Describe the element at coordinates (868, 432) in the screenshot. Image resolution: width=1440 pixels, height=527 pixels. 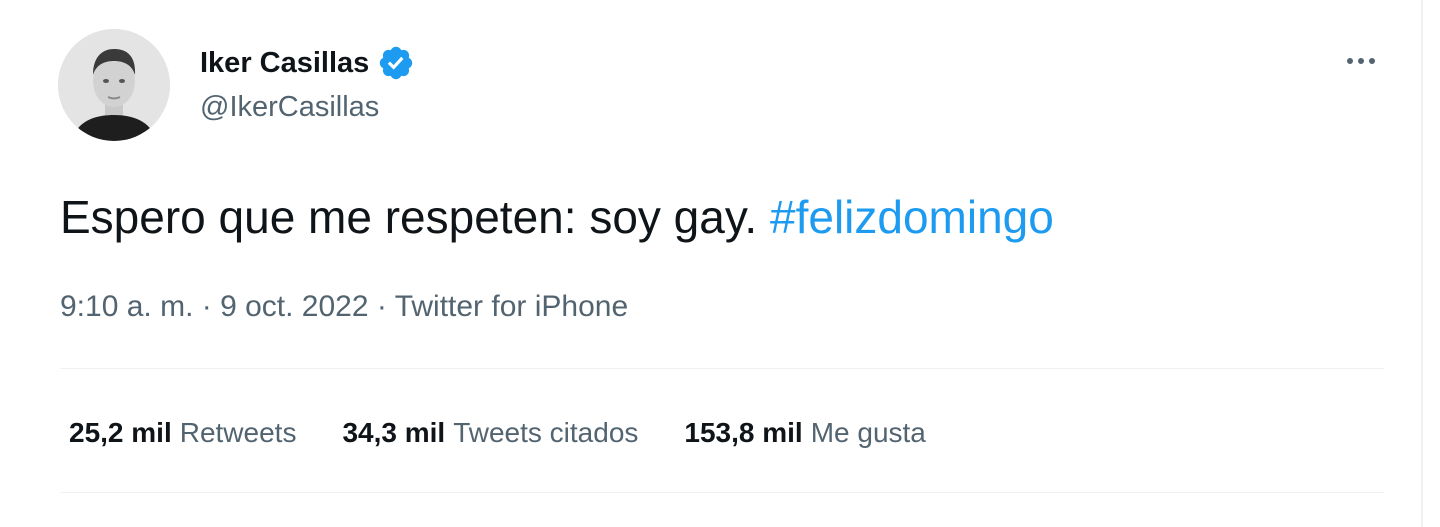
I see `likes-label: Me gusta` at that location.